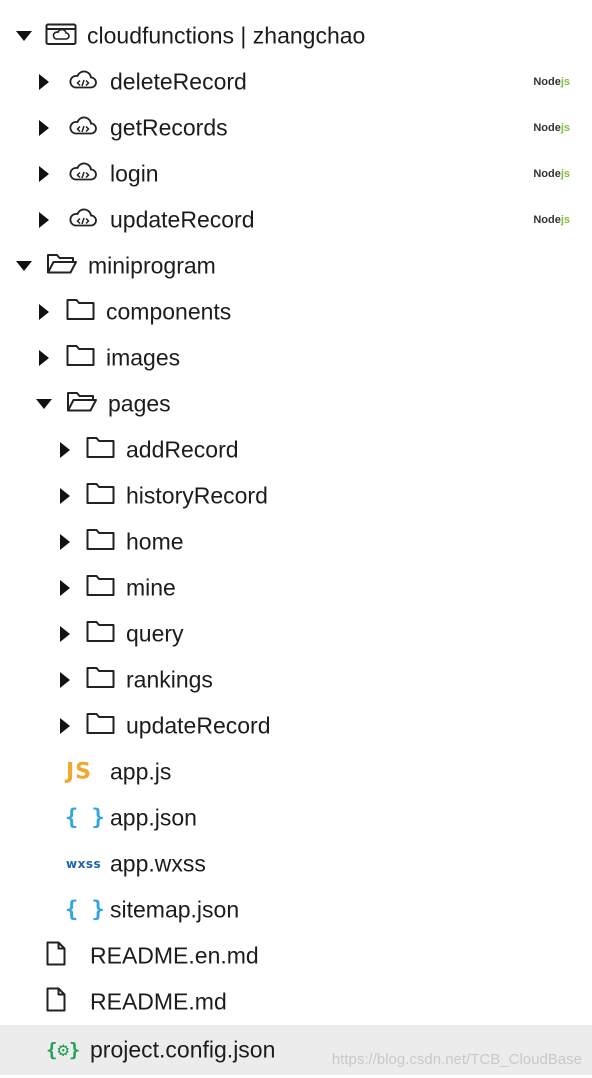  Describe the element at coordinates (296, 450) in the screenshot. I see `tree-item-page-folder: addRecord` at that location.